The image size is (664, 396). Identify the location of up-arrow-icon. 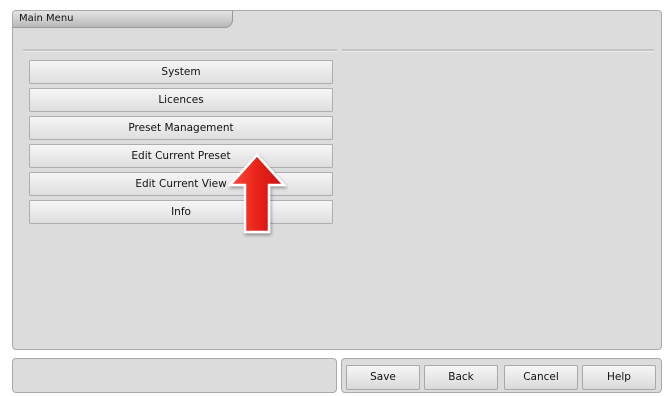
(257, 193).